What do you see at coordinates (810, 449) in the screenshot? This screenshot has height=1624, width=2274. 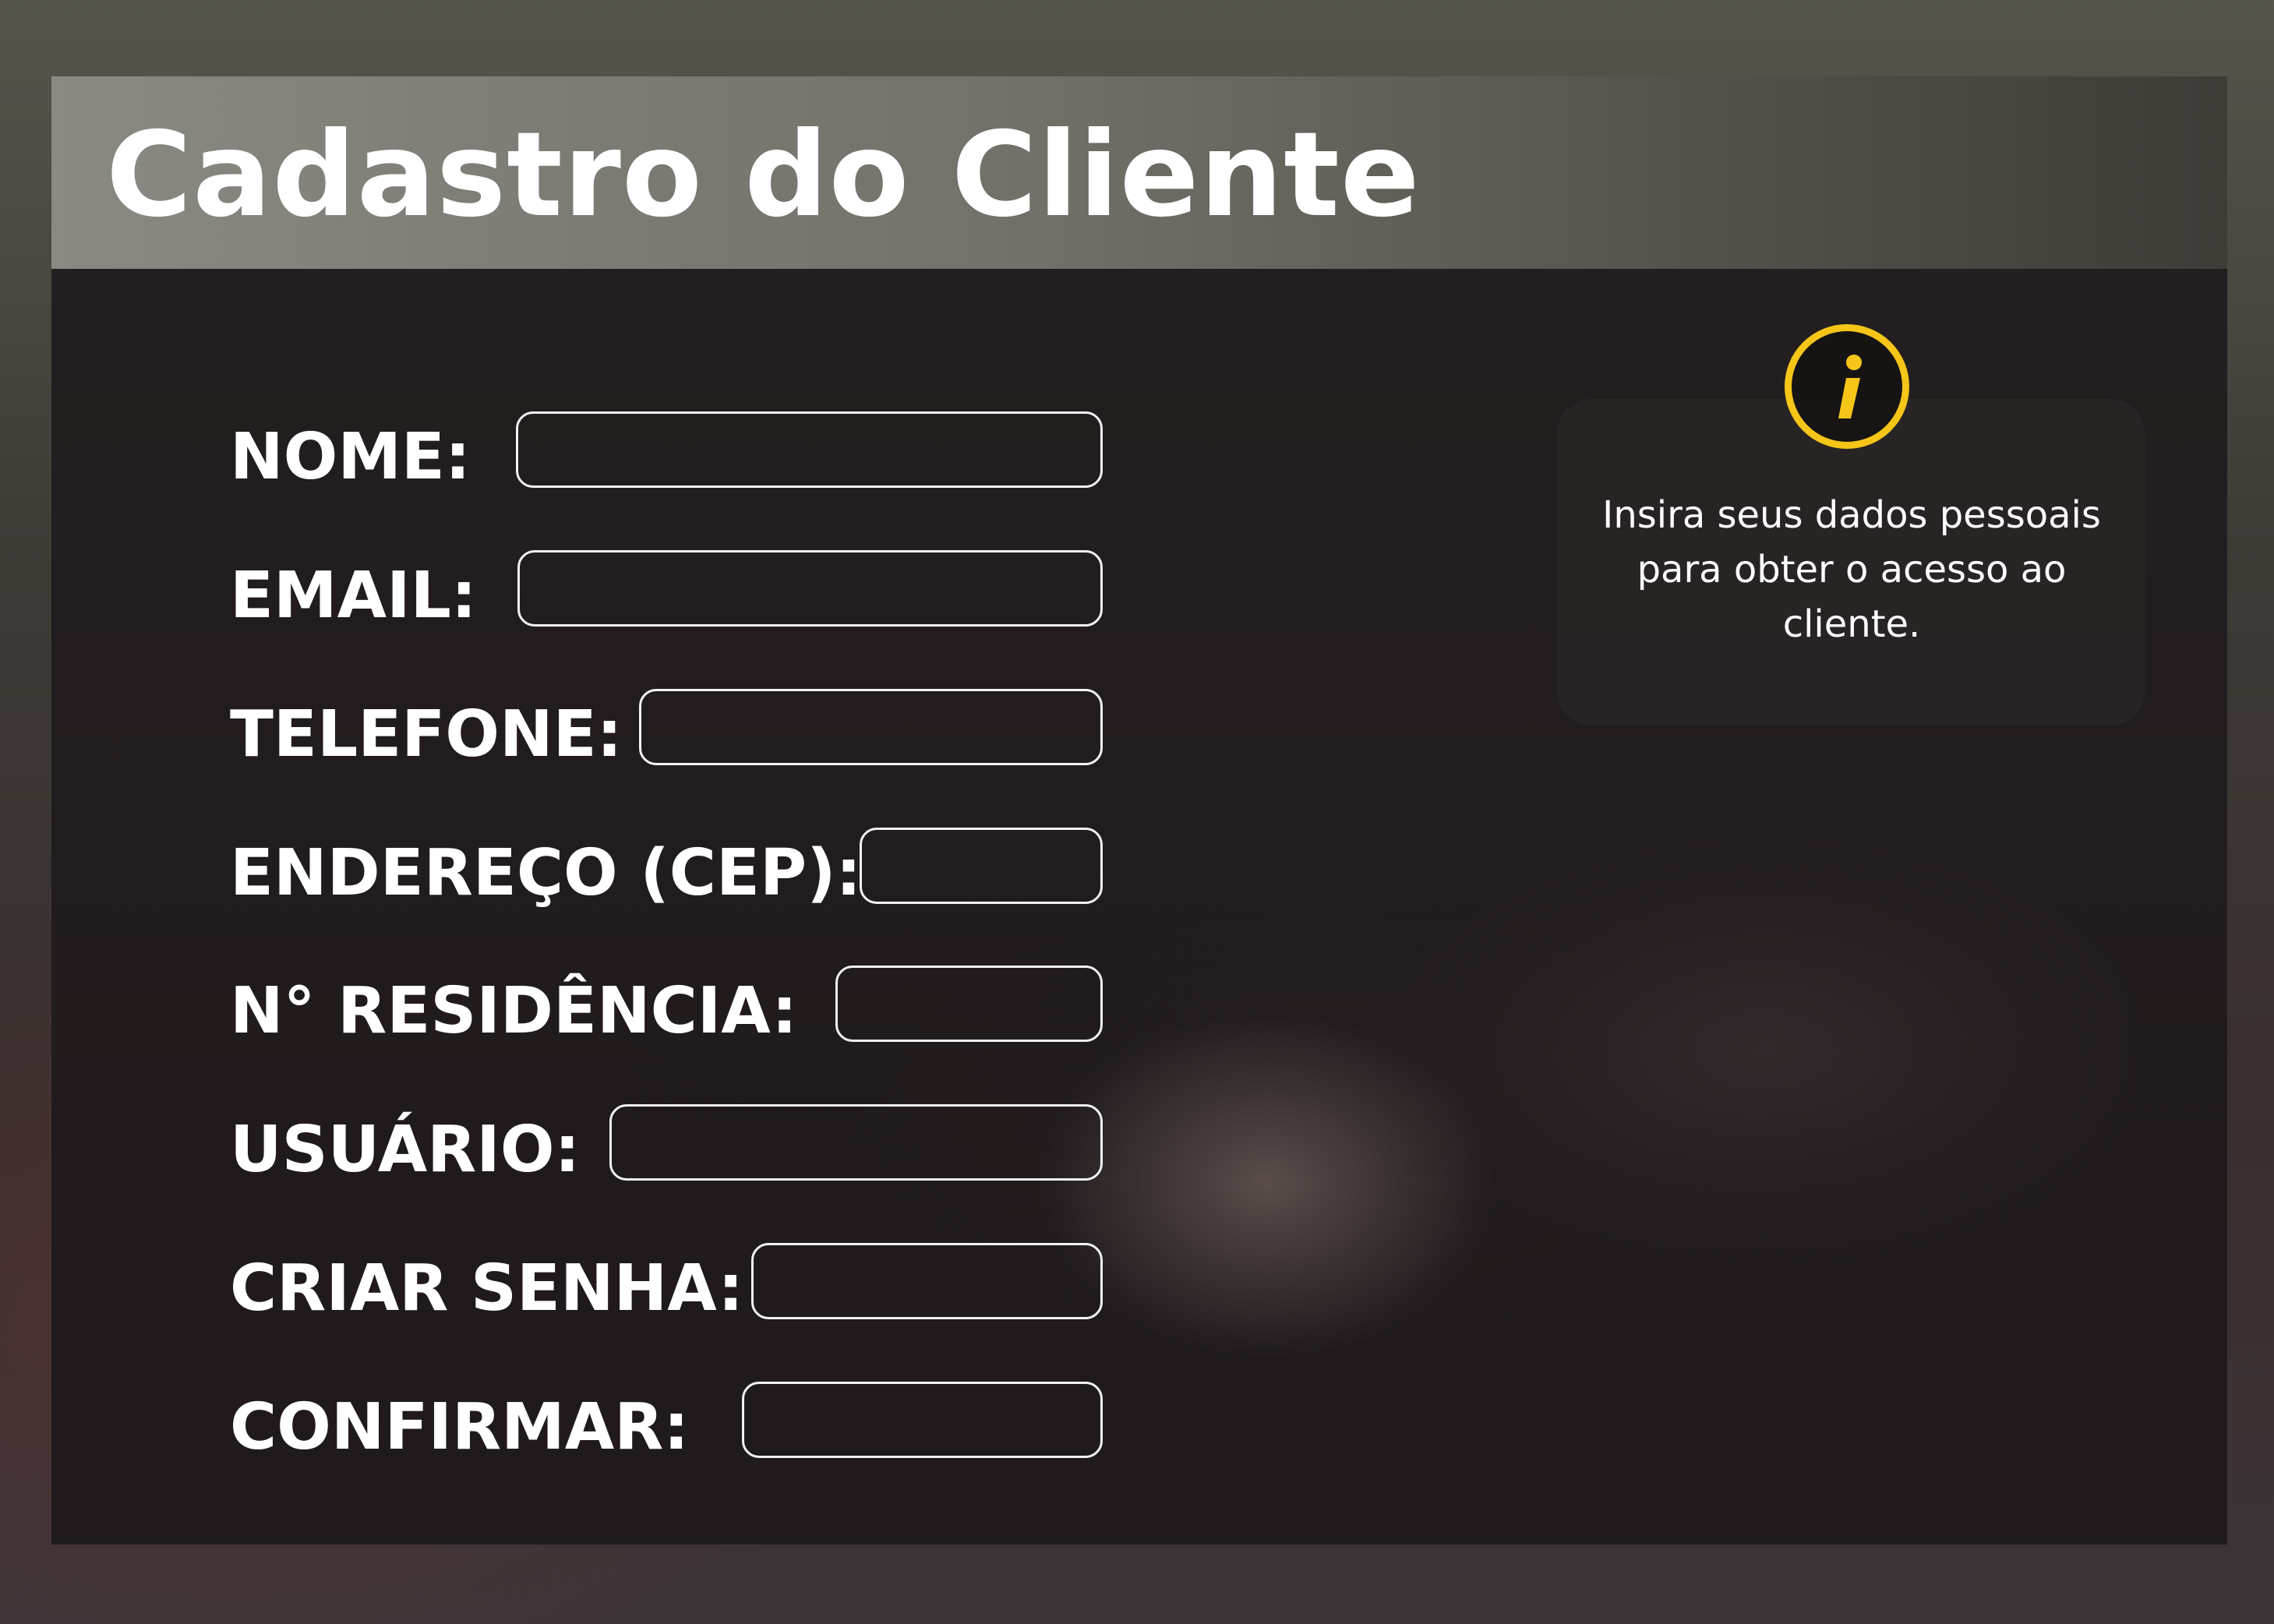 I see `nome-input` at bounding box center [810, 449].